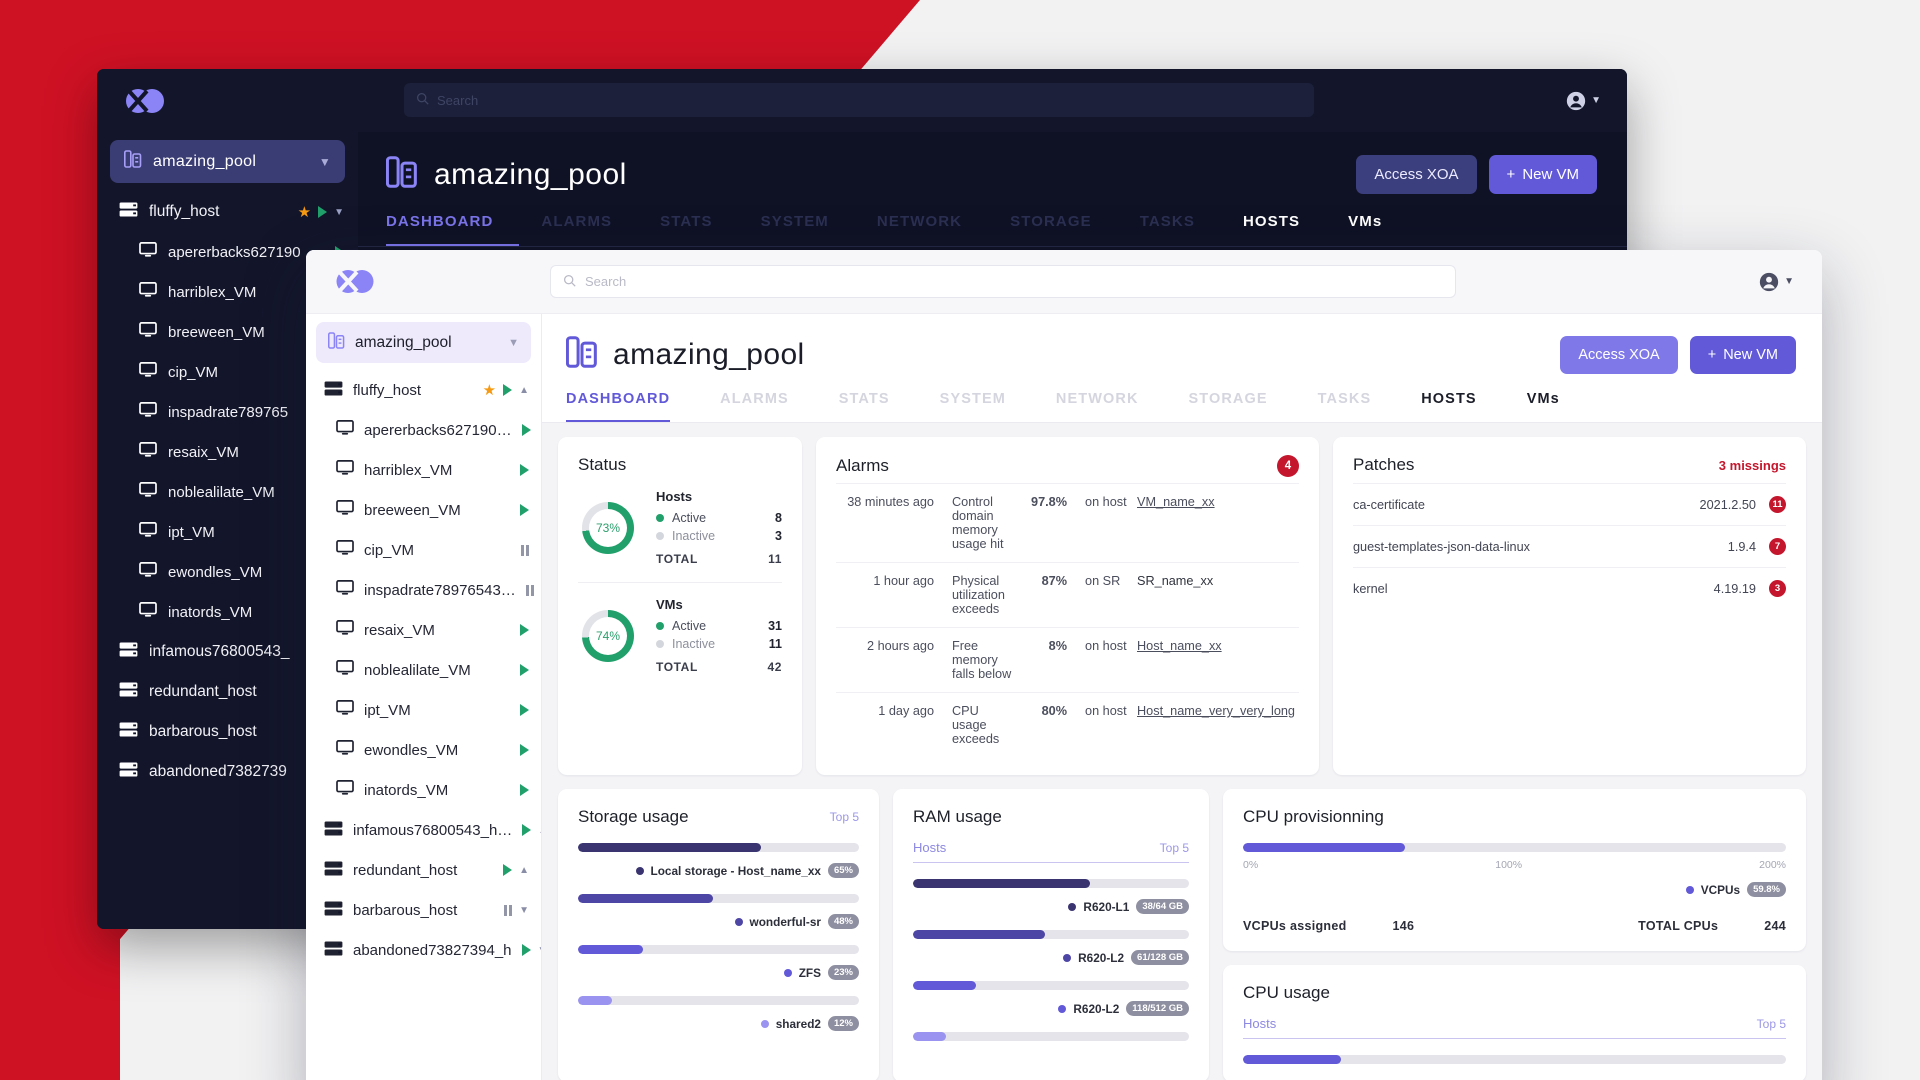 The width and height of the screenshot is (1920, 1080). Describe the element at coordinates (423, 830) in the screenshot. I see `sidebar-item-infamous76800543-h-: infamous76800543_h… ▲` at that location.